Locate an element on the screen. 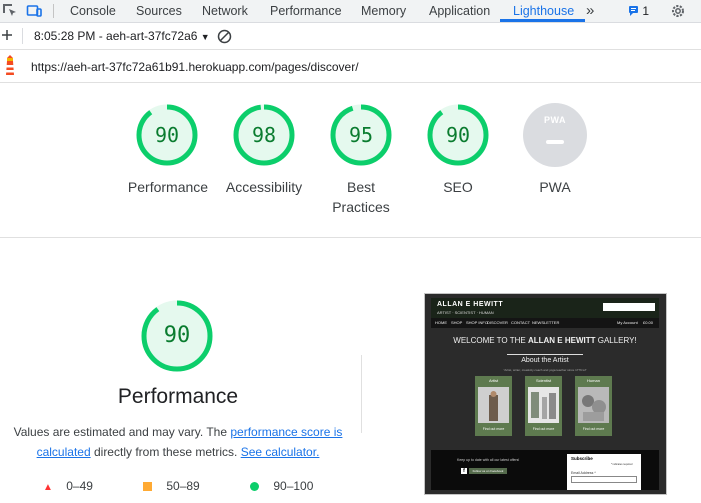  legend-average-label: 50–89 is located at coordinates (183, 486).